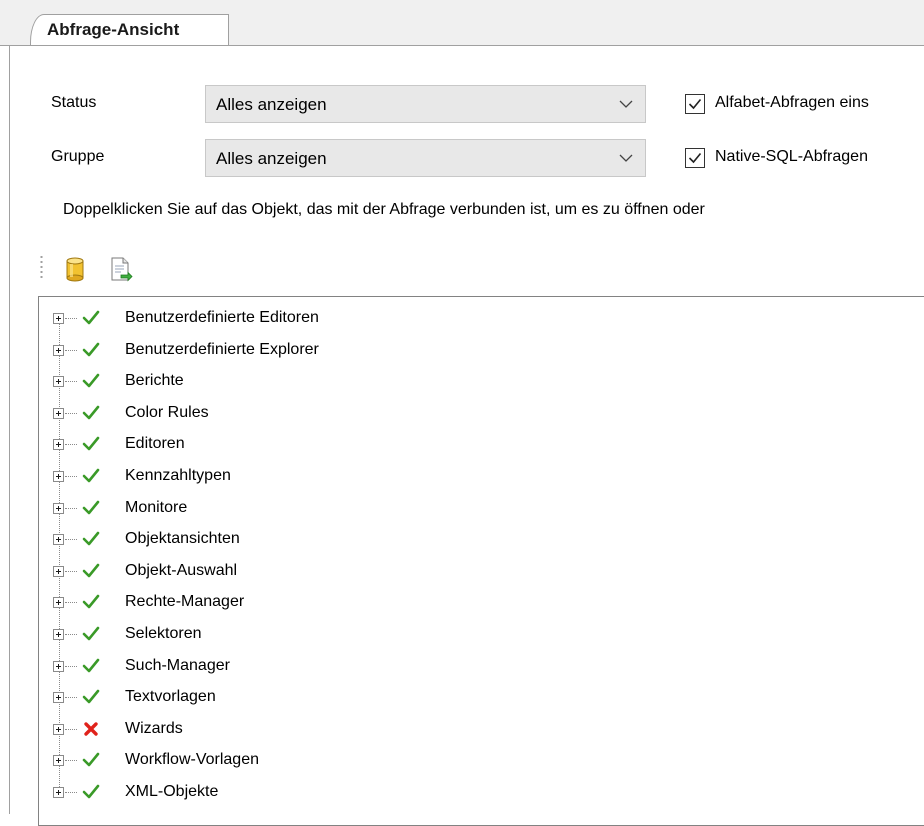 This screenshot has width=924, height=826. Describe the element at coordinates (181, 570) in the screenshot. I see `tree-item-label: Objekt-Auswahl` at that location.